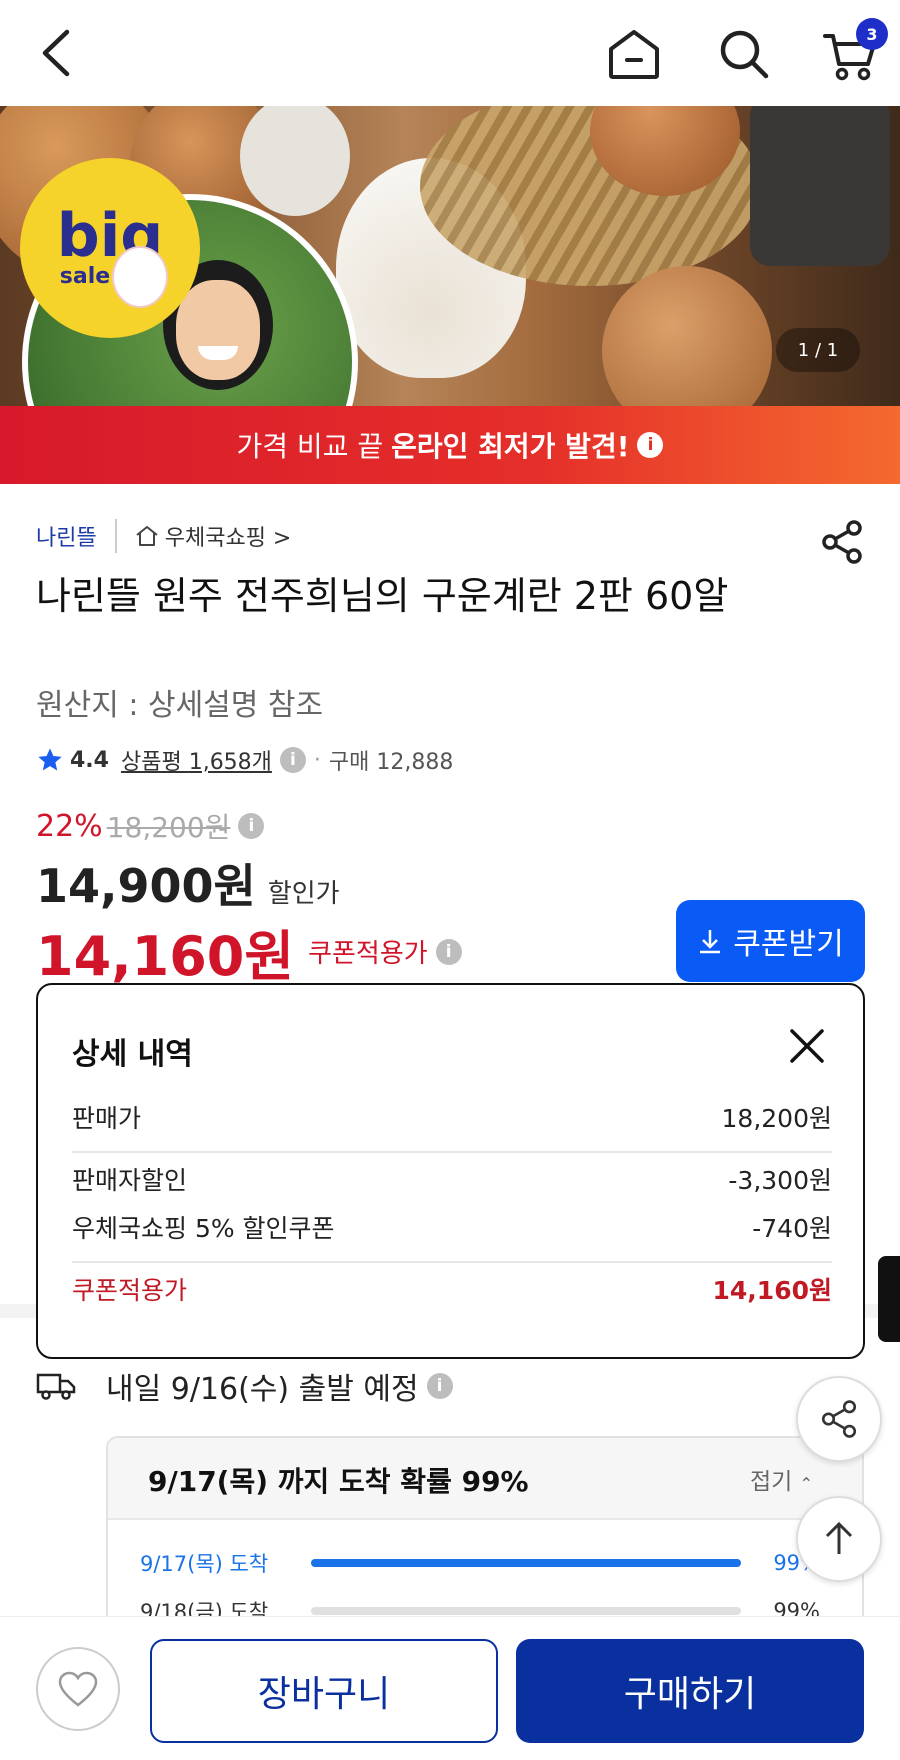  Describe the element at coordinates (744, 54) in the screenshot. I see `search-icon` at that location.